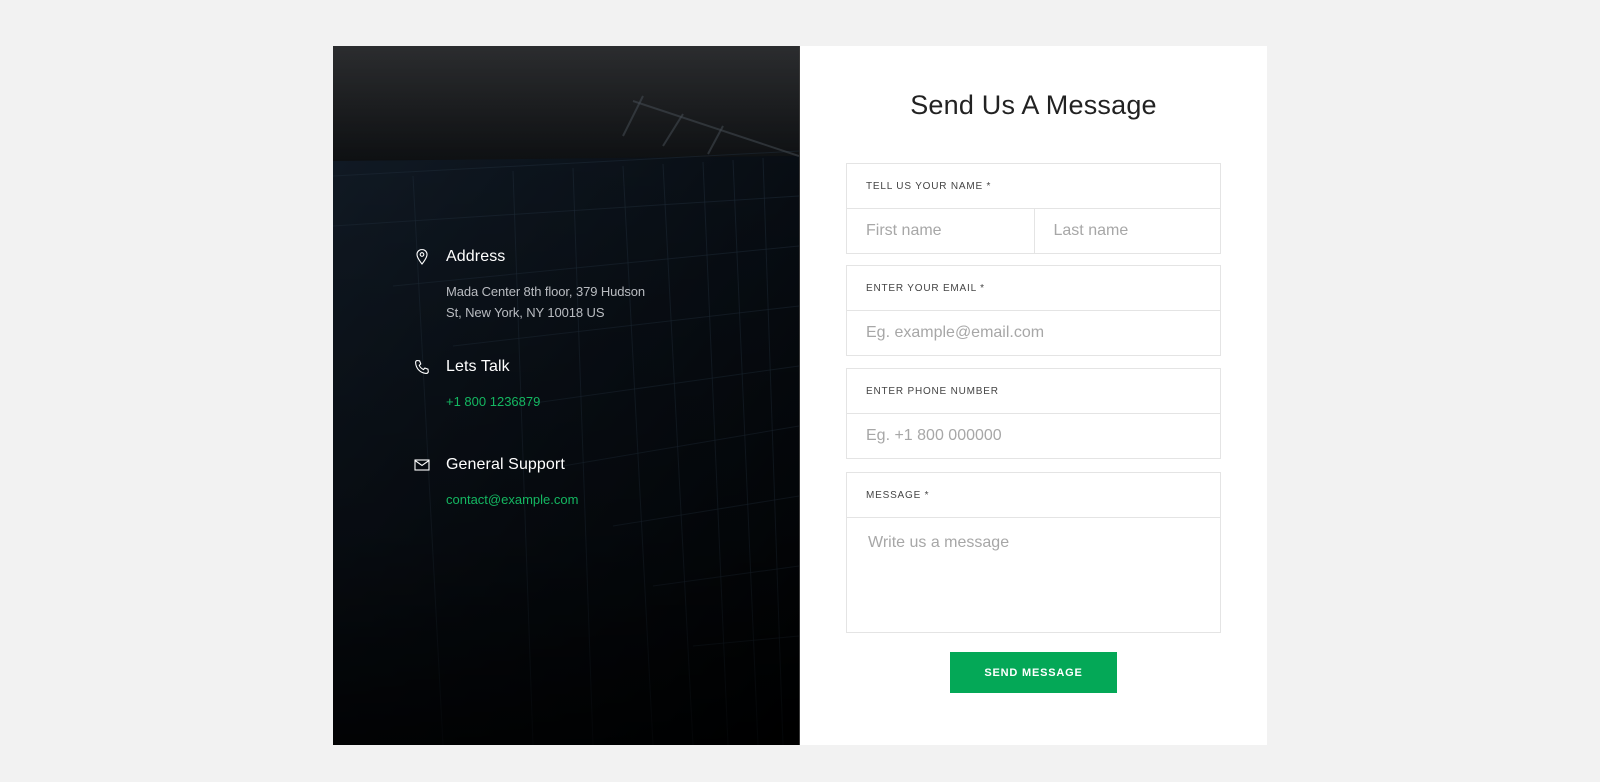 The width and height of the screenshot is (1600, 782). What do you see at coordinates (578, 482) in the screenshot?
I see `general-support-item: General Support contact@example.com` at bounding box center [578, 482].